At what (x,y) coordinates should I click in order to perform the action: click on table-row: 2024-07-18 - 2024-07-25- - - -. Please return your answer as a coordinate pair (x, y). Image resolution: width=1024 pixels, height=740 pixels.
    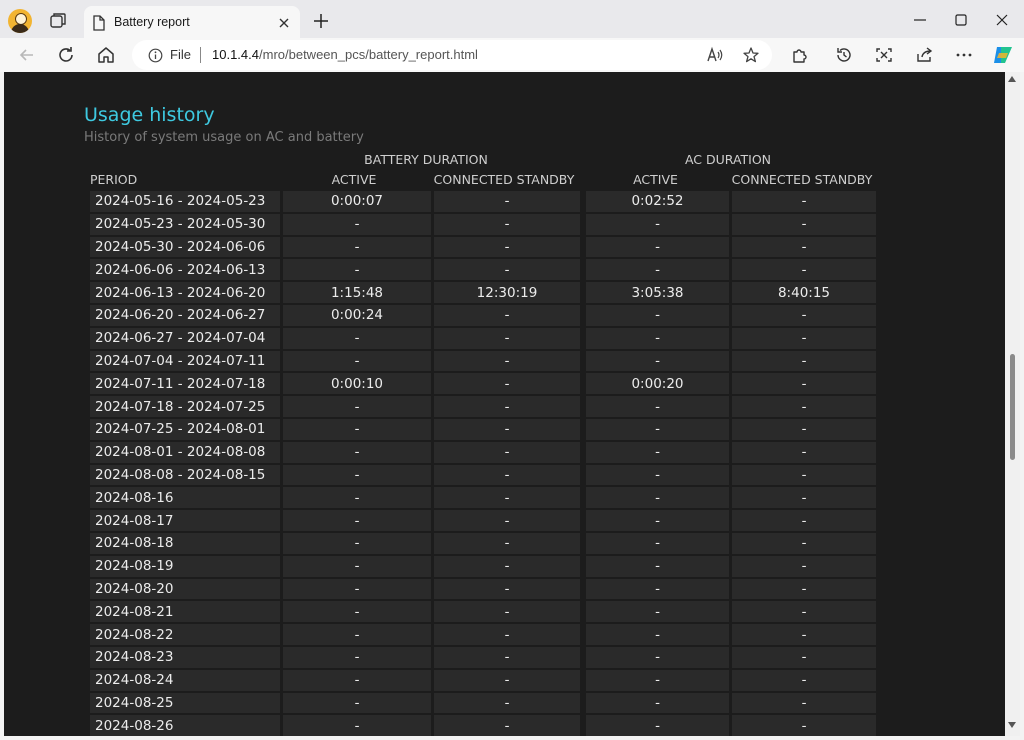
    Looking at the image, I should click on (483, 406).